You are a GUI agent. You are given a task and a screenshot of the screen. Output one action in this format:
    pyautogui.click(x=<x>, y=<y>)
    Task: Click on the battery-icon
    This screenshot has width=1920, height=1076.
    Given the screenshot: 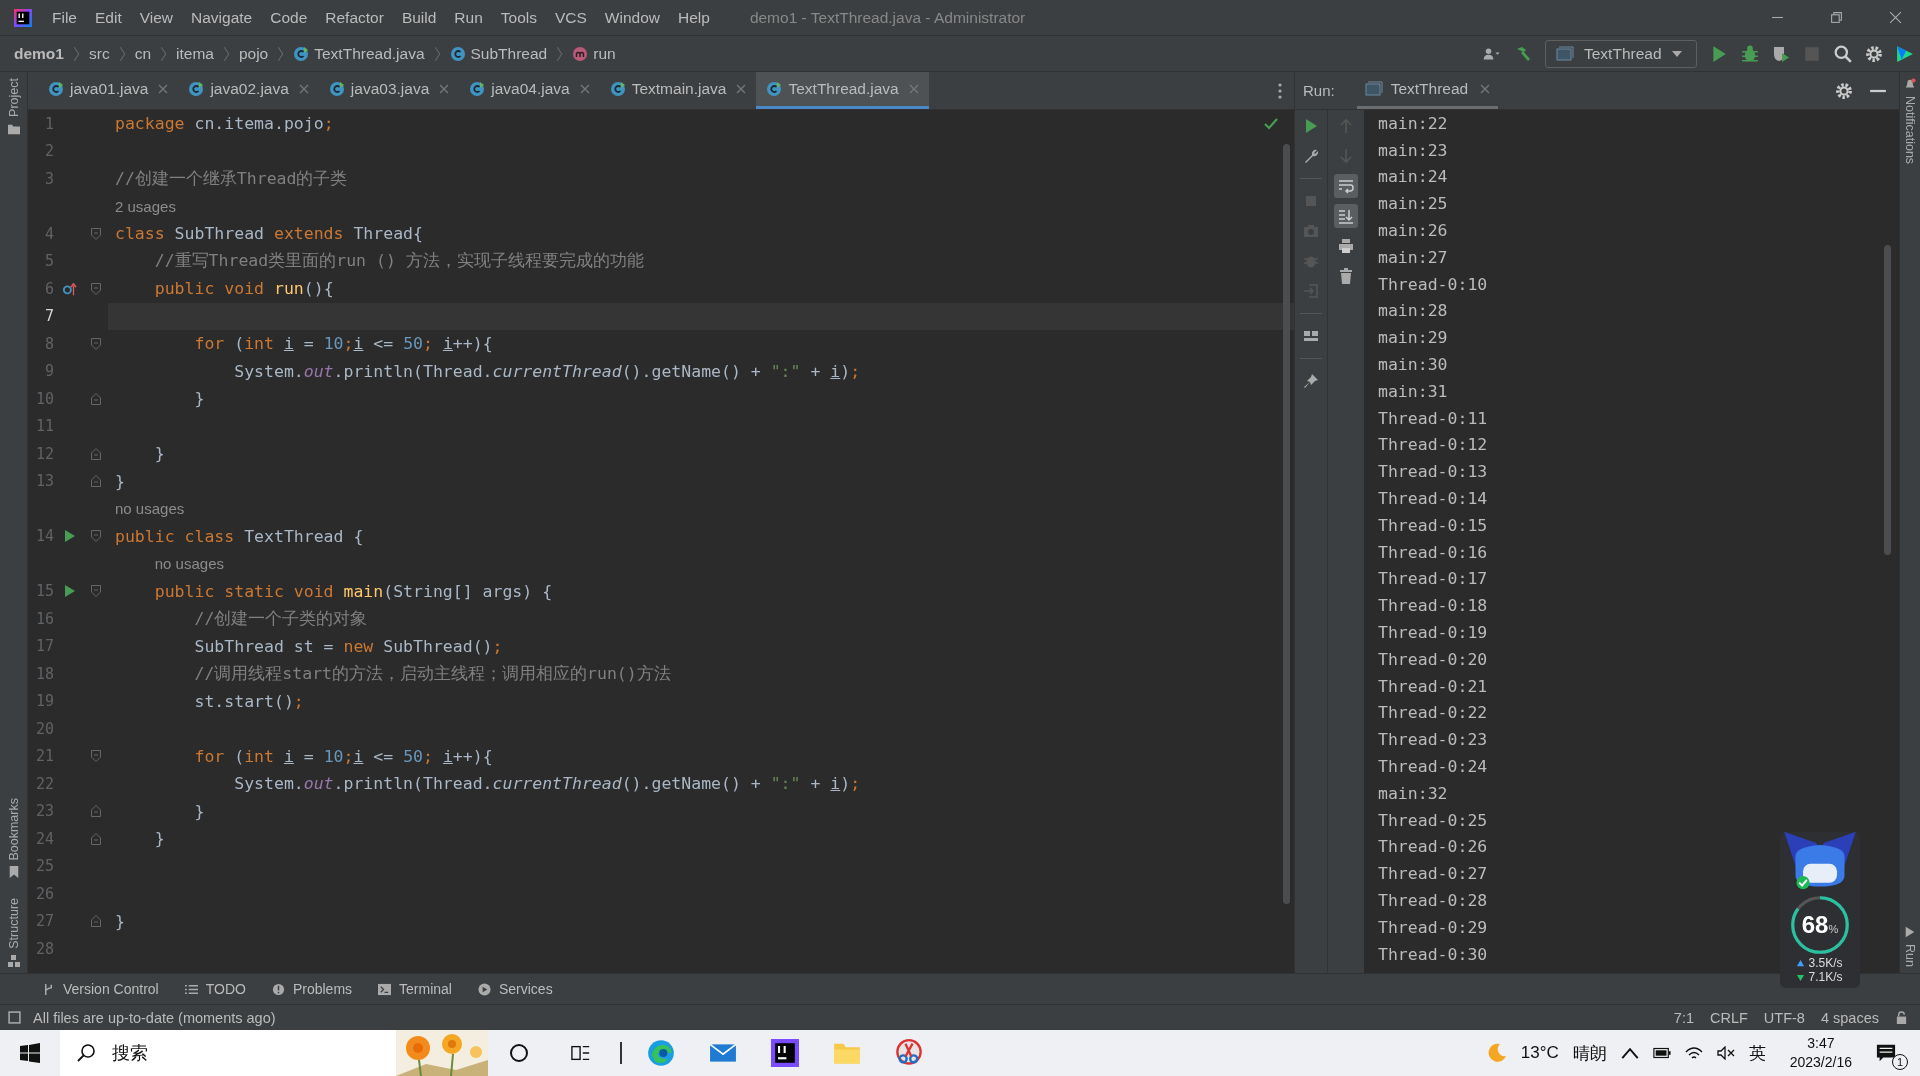 What is the action you would take?
    pyautogui.click(x=1661, y=1053)
    